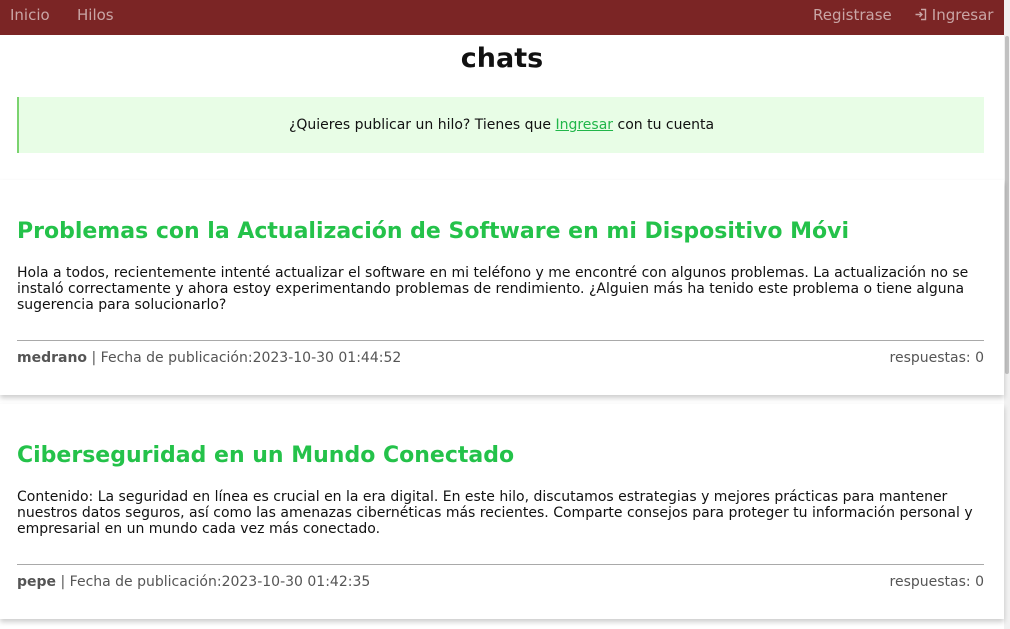 The height and width of the screenshot is (629, 1010). Describe the element at coordinates (296, 582) in the screenshot. I see `thread-date: 2023-10-30 01:42:35` at that location.